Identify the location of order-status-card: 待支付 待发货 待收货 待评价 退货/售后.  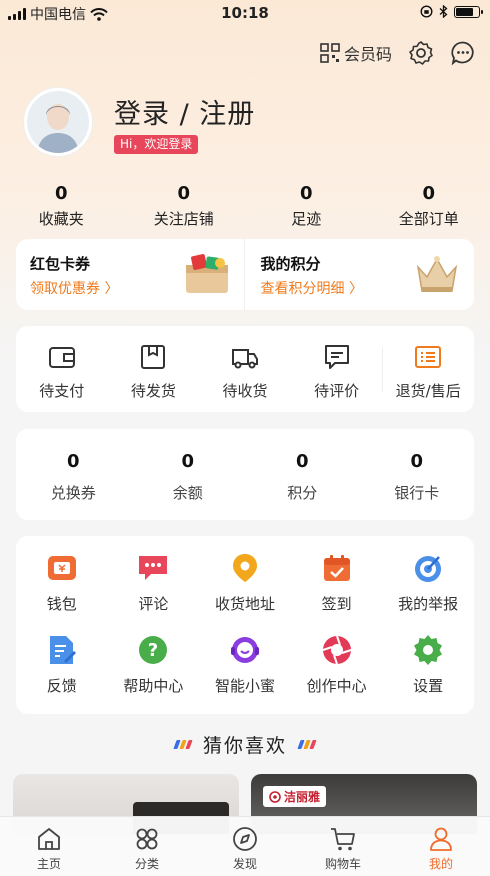
(245, 369).